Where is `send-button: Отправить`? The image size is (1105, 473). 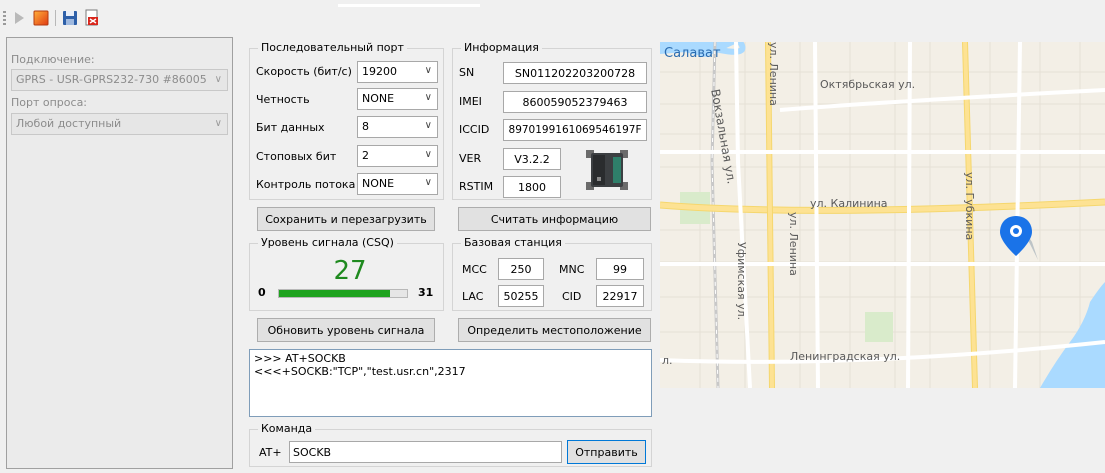
send-button: Отправить is located at coordinates (606, 452).